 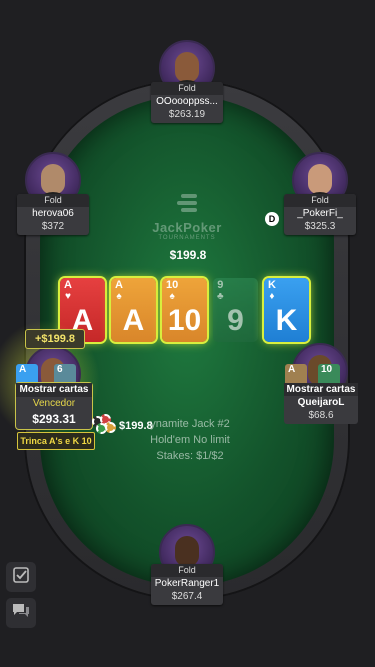 What do you see at coordinates (187, 238) in the screenshot?
I see `logo-subtext: TOURNAMENTS` at bounding box center [187, 238].